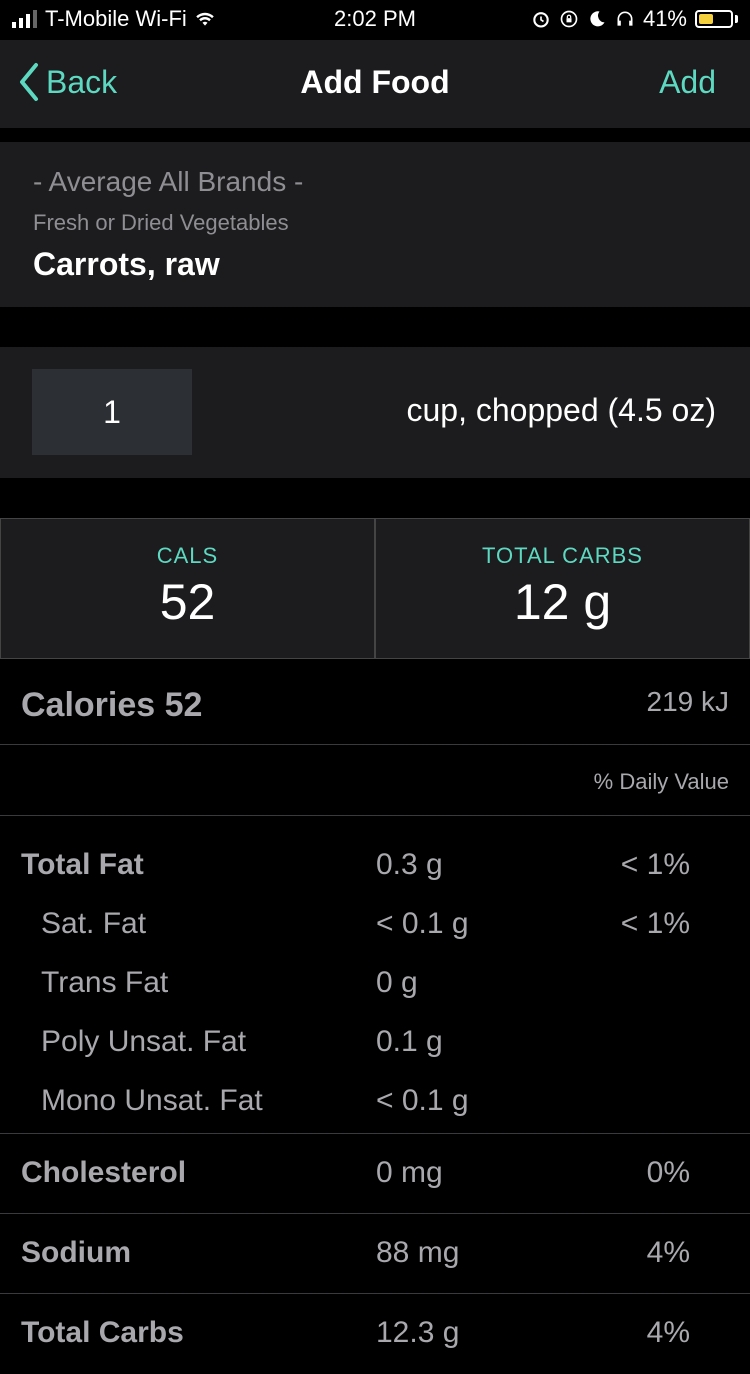 The image size is (750, 1374). Describe the element at coordinates (375, 1091) in the screenshot. I see `nutrient-row: Mono Unsat. Fat < 0.1 g` at that location.